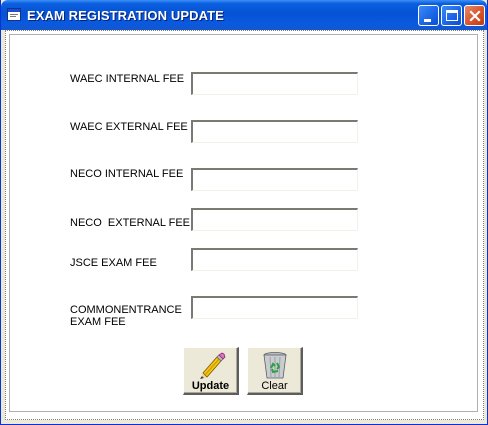 The width and height of the screenshot is (488, 425). Describe the element at coordinates (274, 259) in the screenshot. I see `jsce-exam-fee-input` at that location.